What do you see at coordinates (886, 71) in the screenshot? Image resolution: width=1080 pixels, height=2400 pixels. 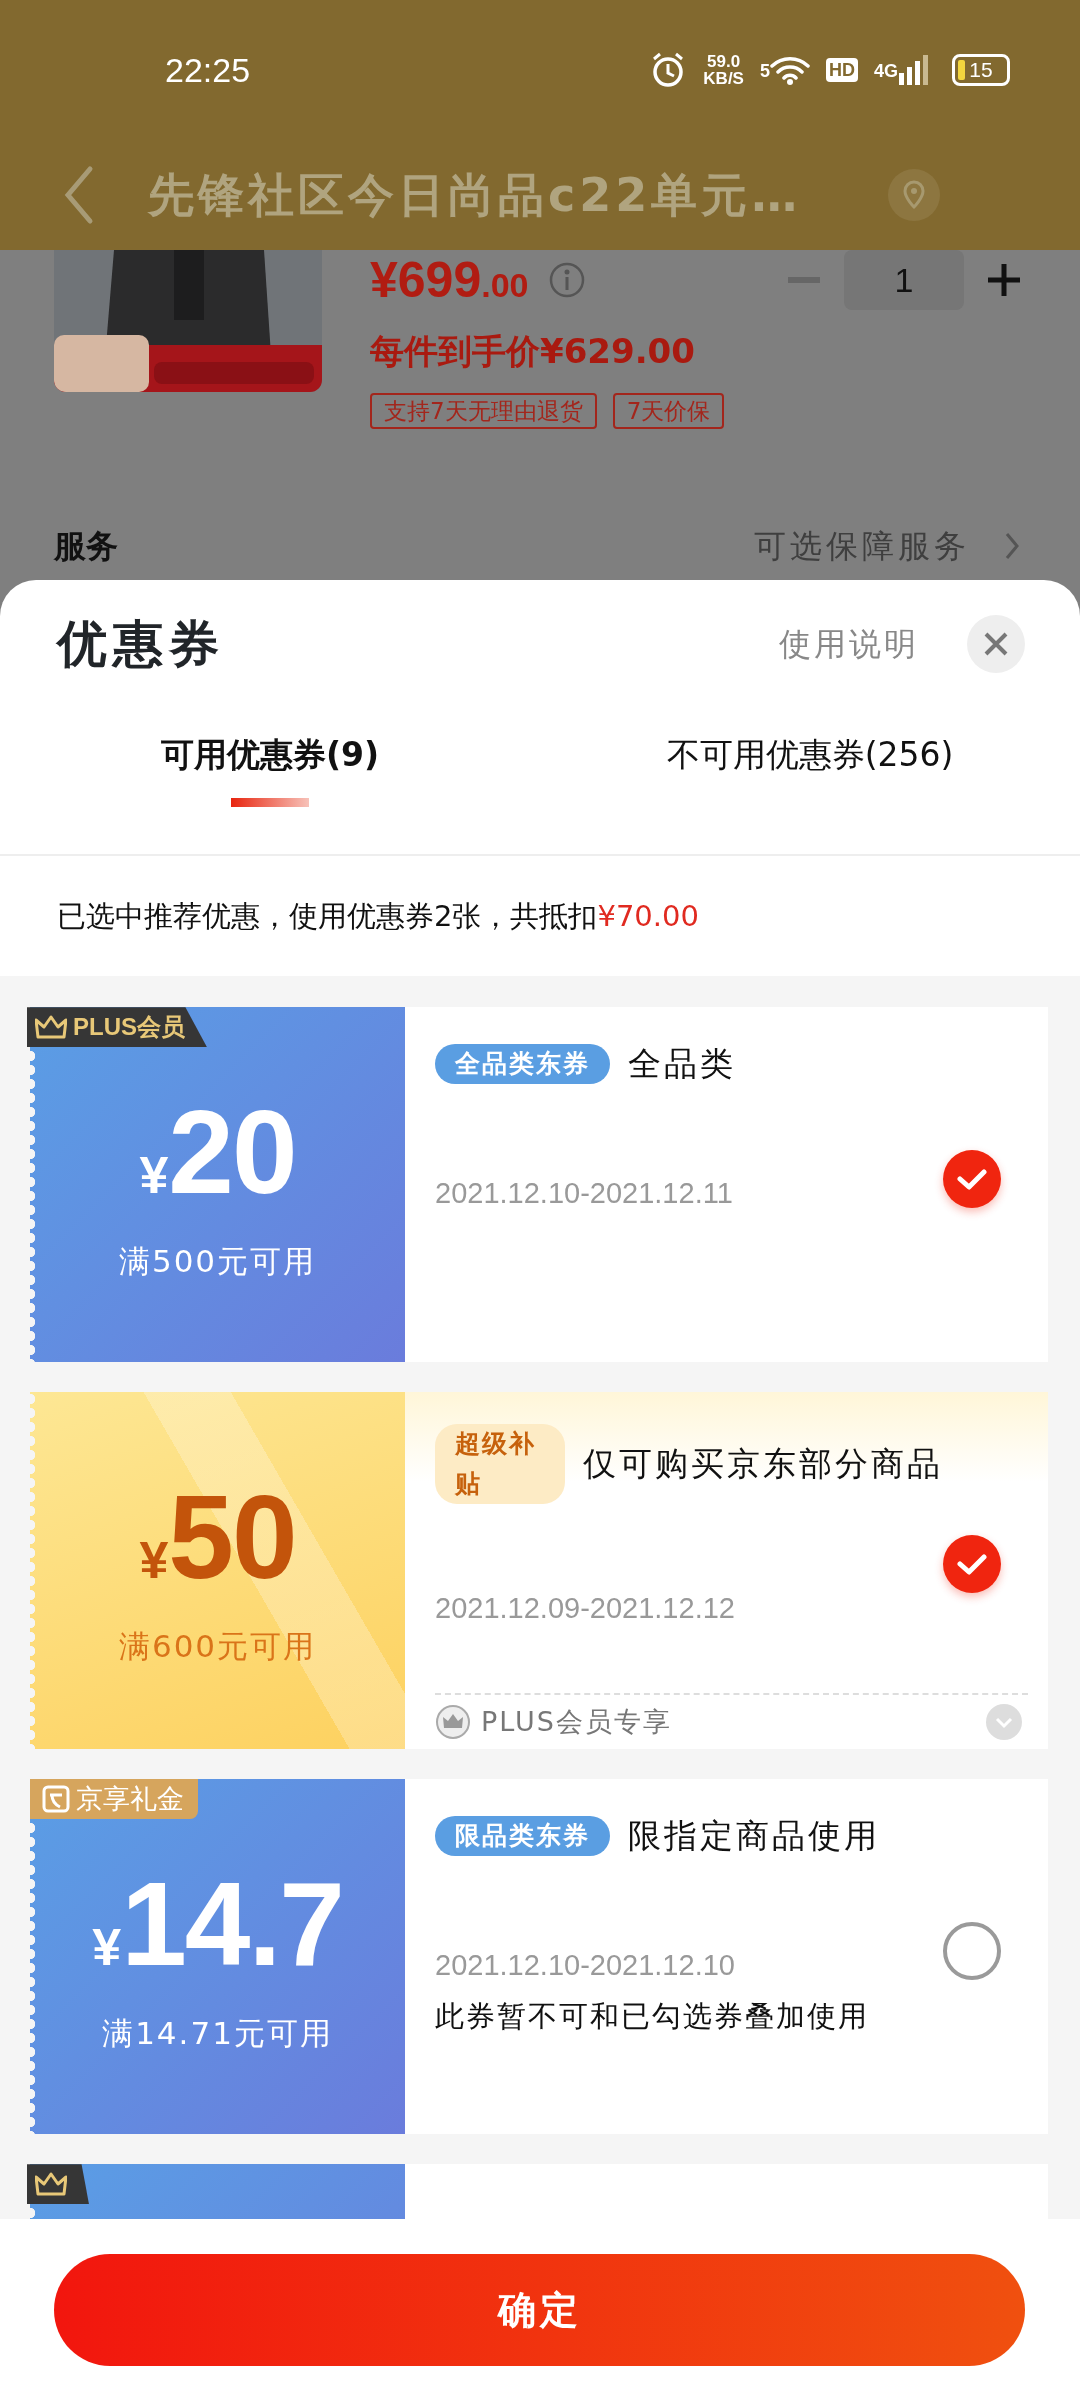 I see `network-type: 4G` at bounding box center [886, 71].